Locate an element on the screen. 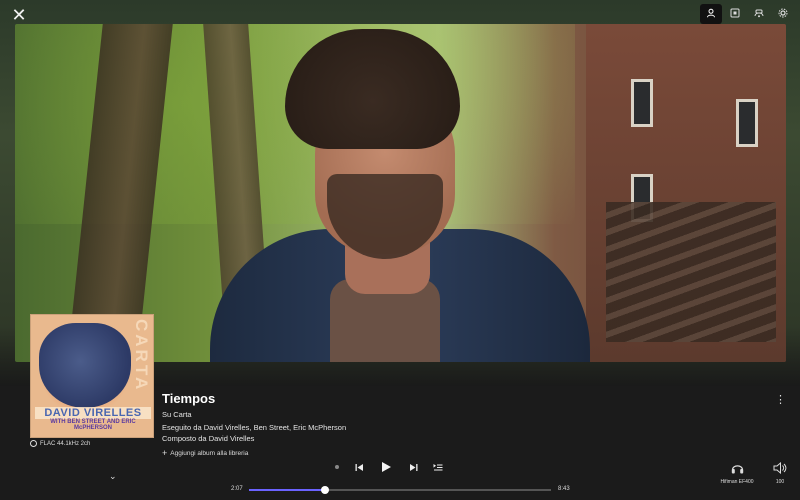  settings-icon is located at coordinates (783, 14).